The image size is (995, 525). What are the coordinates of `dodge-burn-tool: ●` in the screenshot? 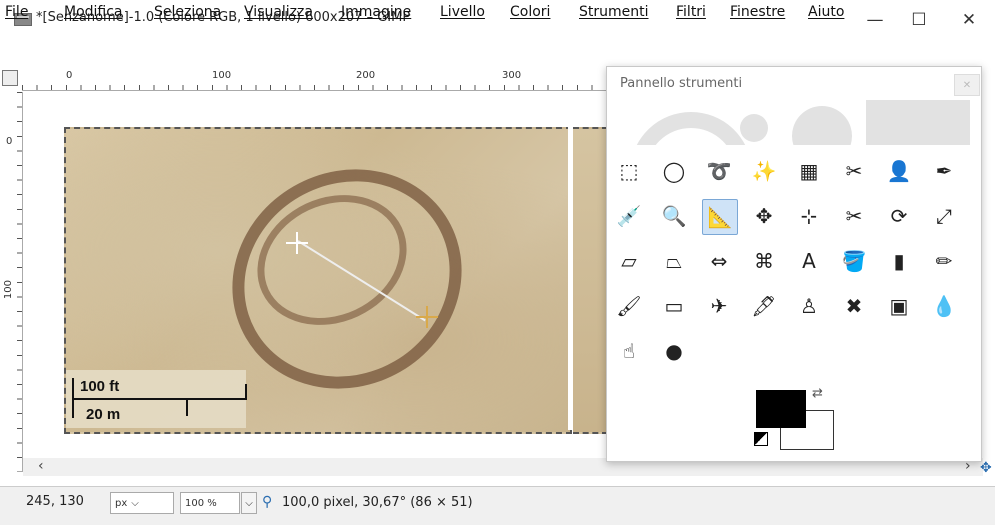 It's located at (674, 351).